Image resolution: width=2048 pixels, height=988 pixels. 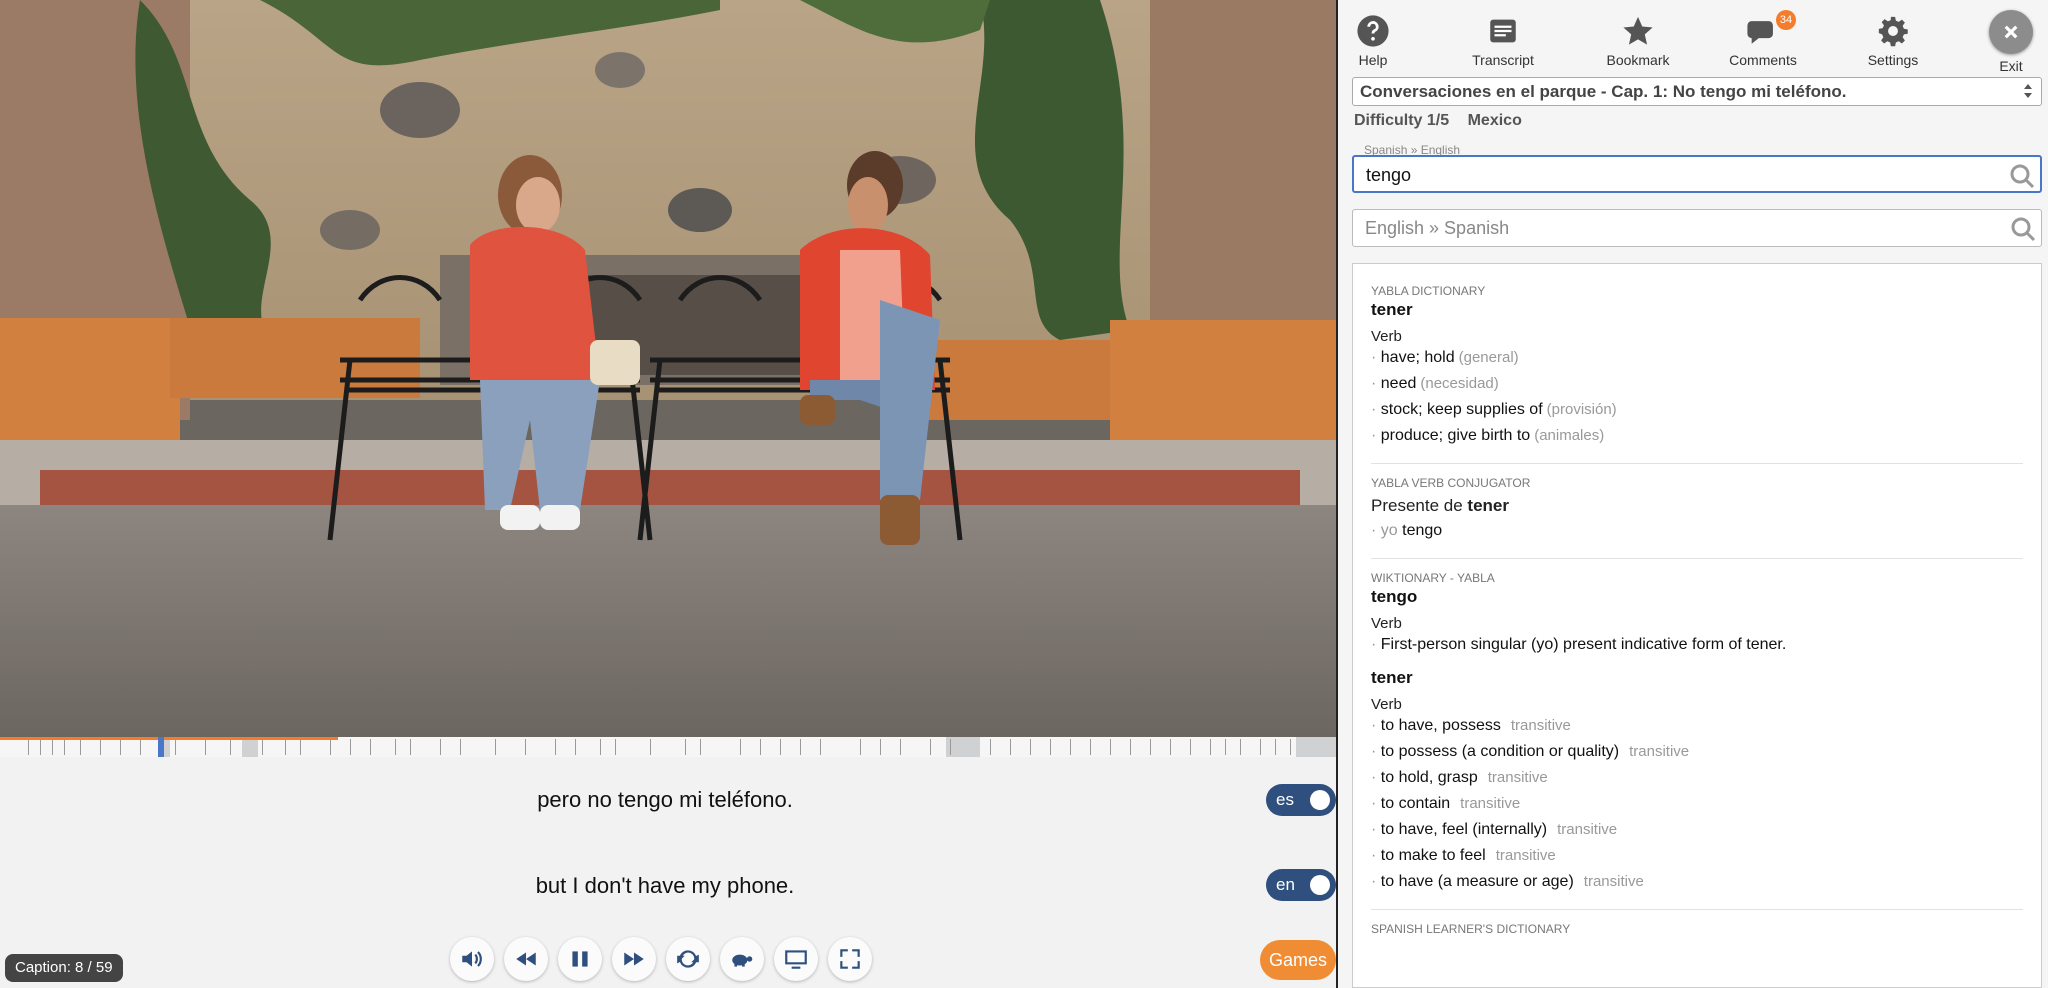 What do you see at coordinates (1320, 885) in the screenshot?
I see `toggle-knob` at bounding box center [1320, 885].